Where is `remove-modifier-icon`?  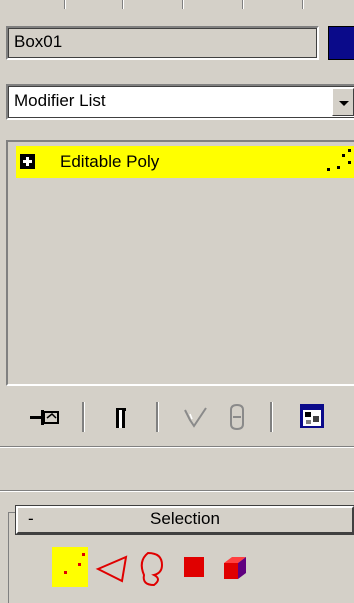
remove-modifier-icon is located at coordinates (237, 417).